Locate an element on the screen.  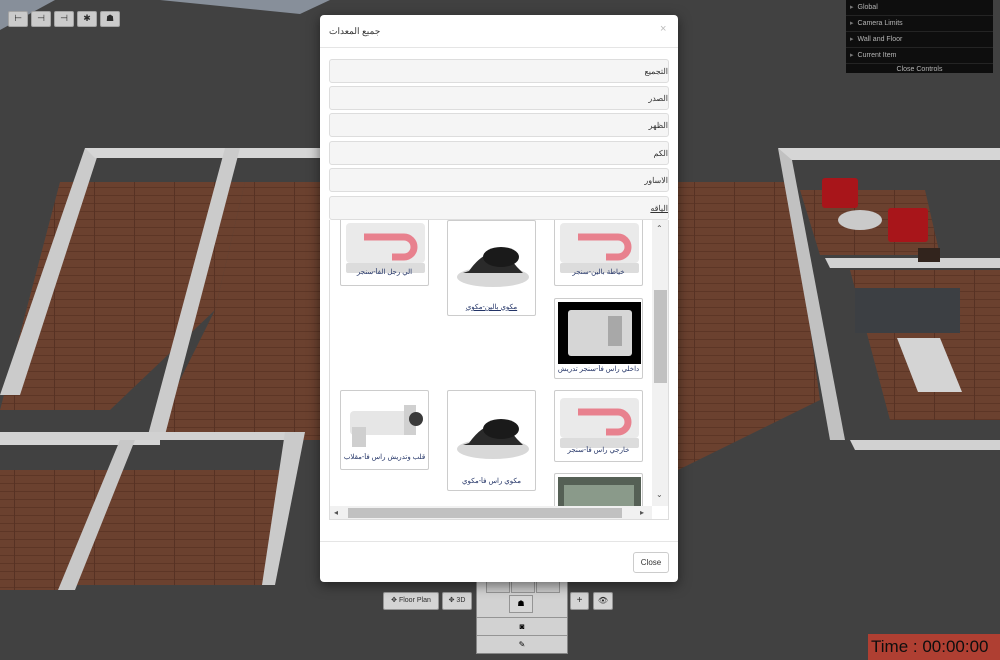
equipment-caption: الي رجل الفأ-سنجر is located at coordinates (384, 272).